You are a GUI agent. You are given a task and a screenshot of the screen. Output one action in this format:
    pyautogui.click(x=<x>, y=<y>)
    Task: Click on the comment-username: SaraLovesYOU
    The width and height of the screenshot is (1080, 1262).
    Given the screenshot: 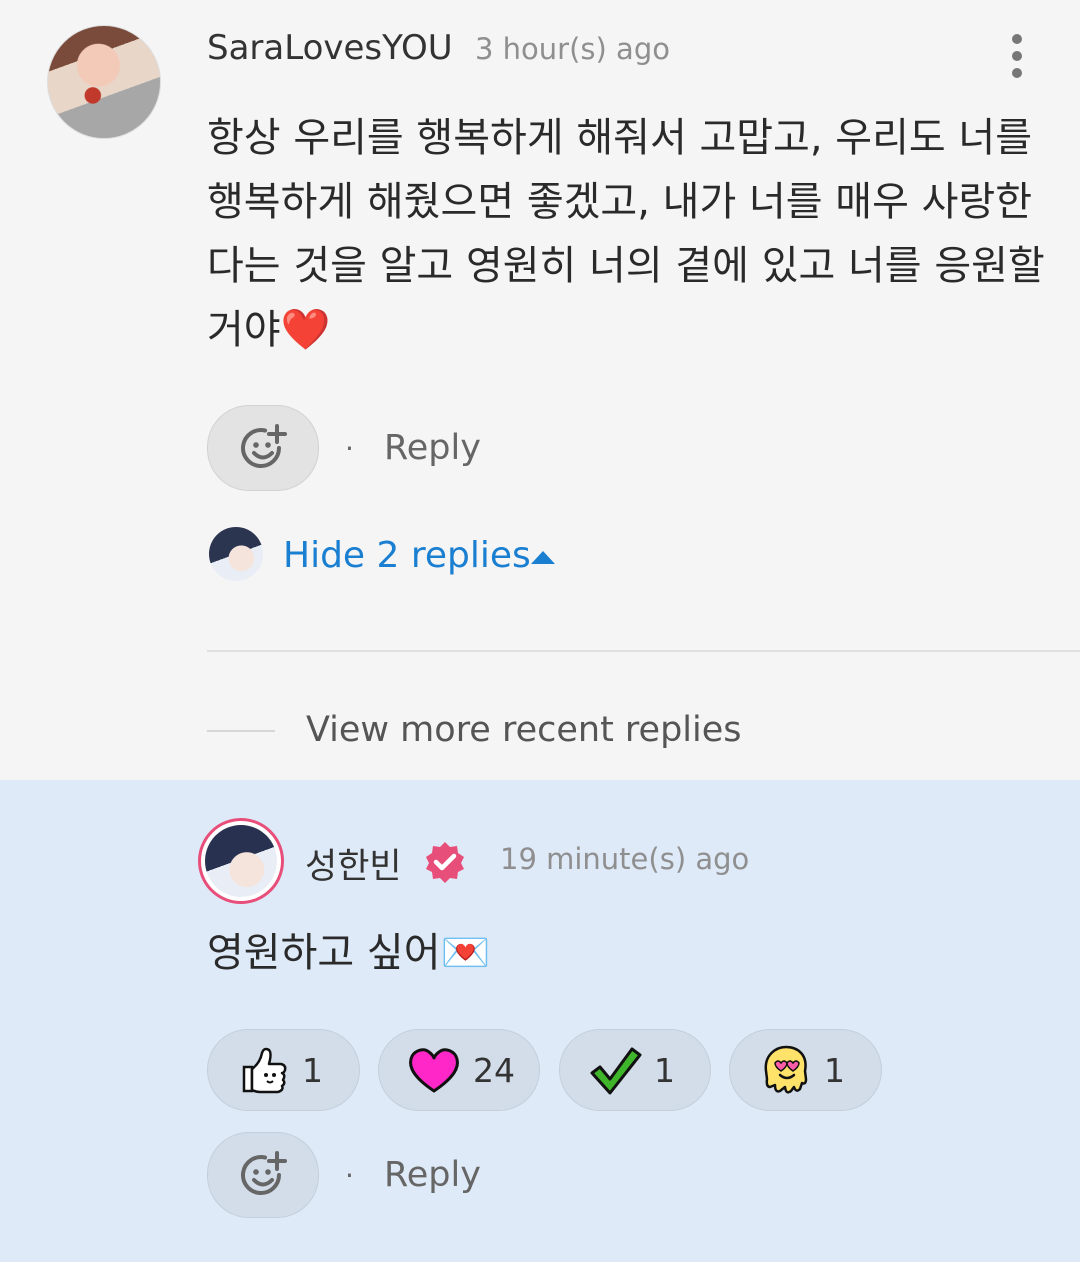 What is the action you would take?
    pyautogui.click(x=330, y=48)
    